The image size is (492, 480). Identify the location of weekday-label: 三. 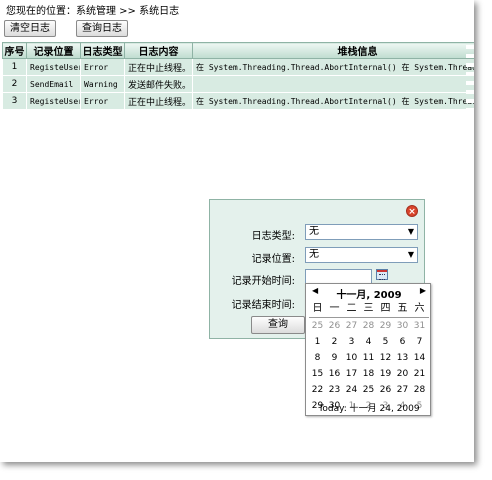
(368, 308).